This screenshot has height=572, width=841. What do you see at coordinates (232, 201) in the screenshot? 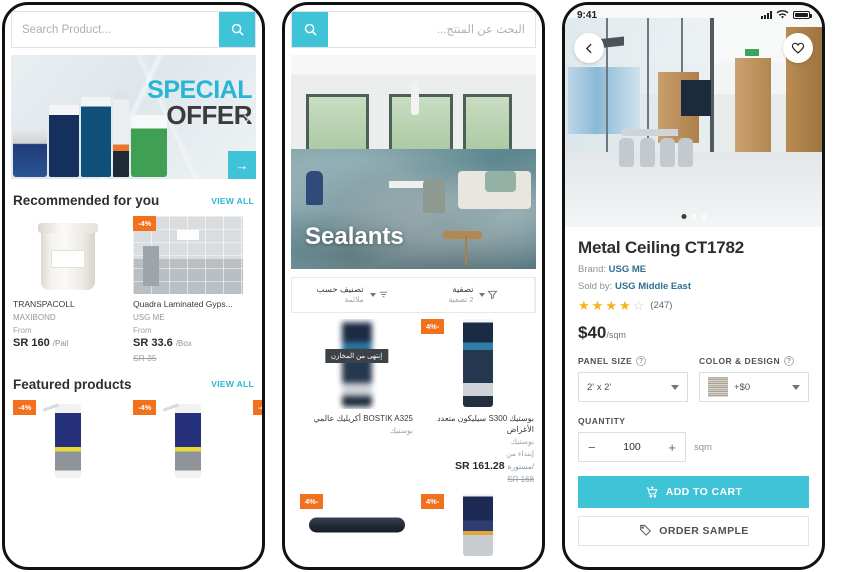
I see `view-all-link-recommended: VIEW ALL` at bounding box center [232, 201].